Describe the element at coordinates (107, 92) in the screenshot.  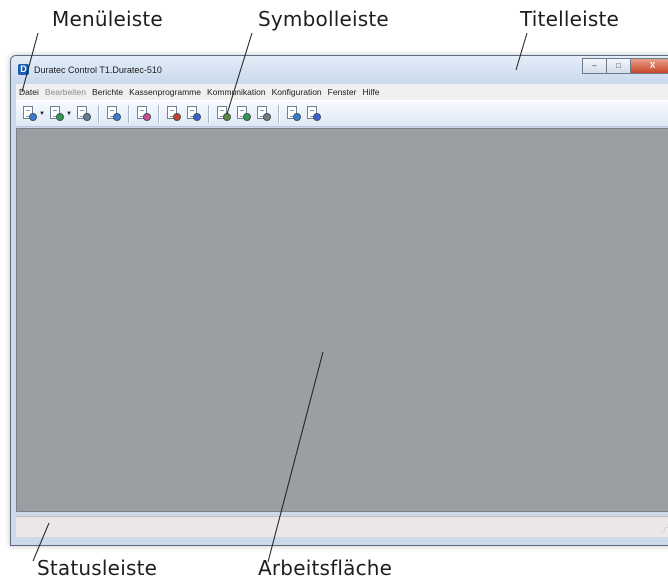
I see `menu-item-berichte: Berichte` at that location.